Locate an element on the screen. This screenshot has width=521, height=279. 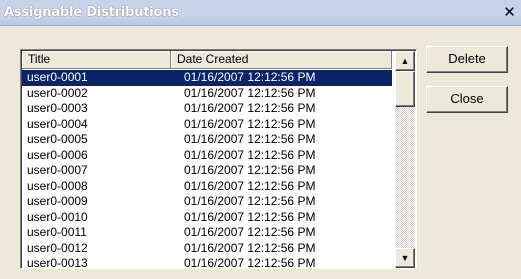
table-row: user0-0009 01/16/2007 12:12:56 PM is located at coordinates (207, 202).